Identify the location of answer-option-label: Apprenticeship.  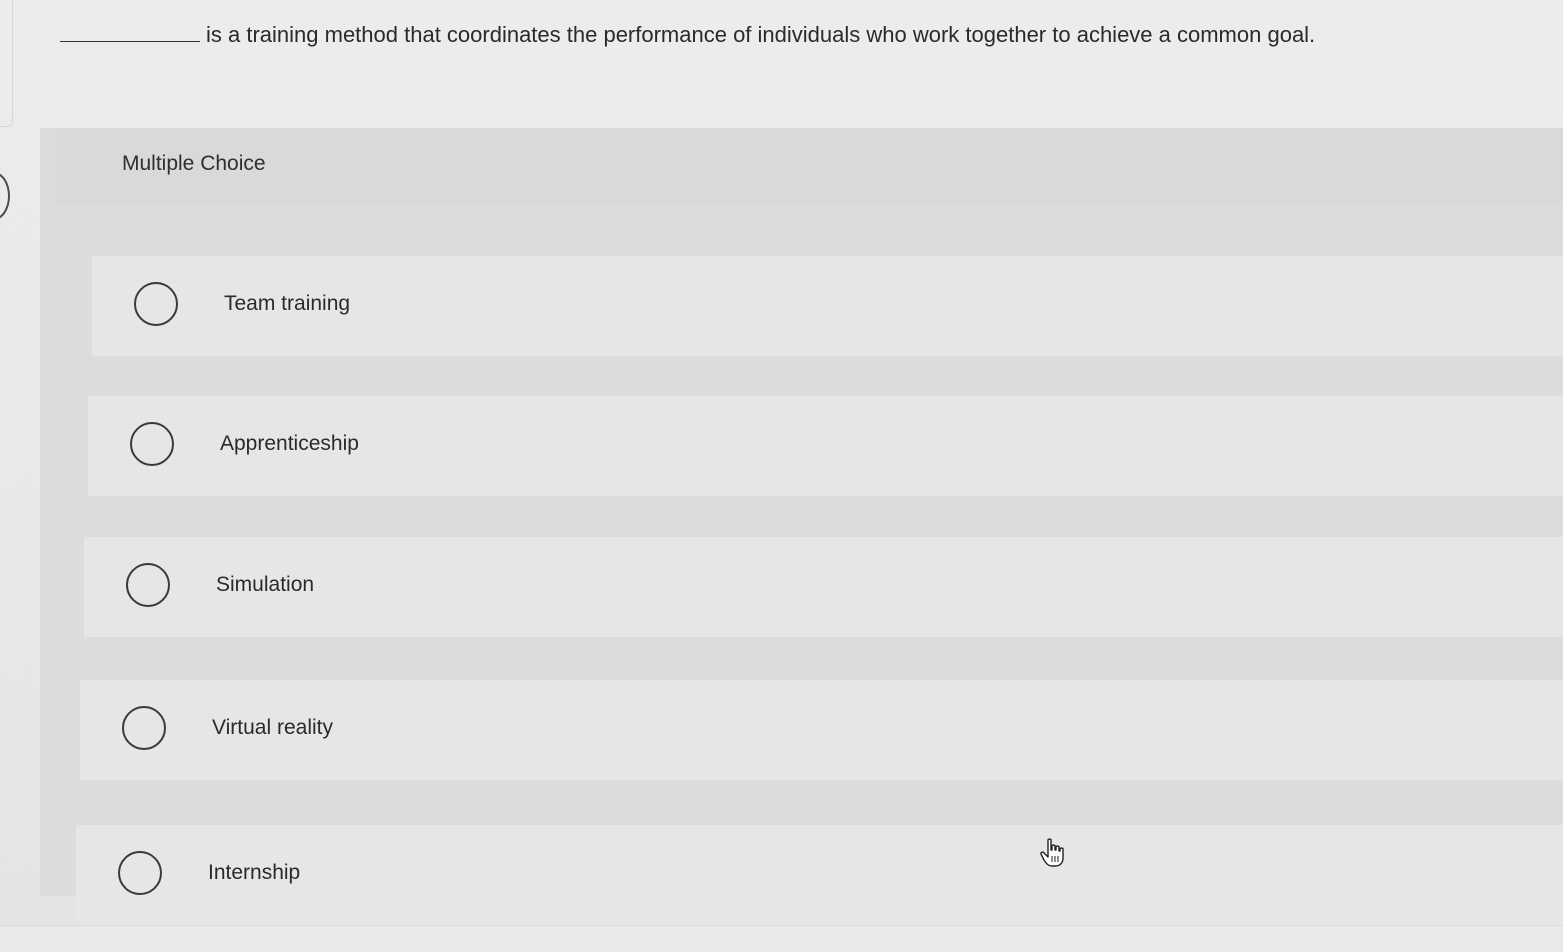
(289, 443).